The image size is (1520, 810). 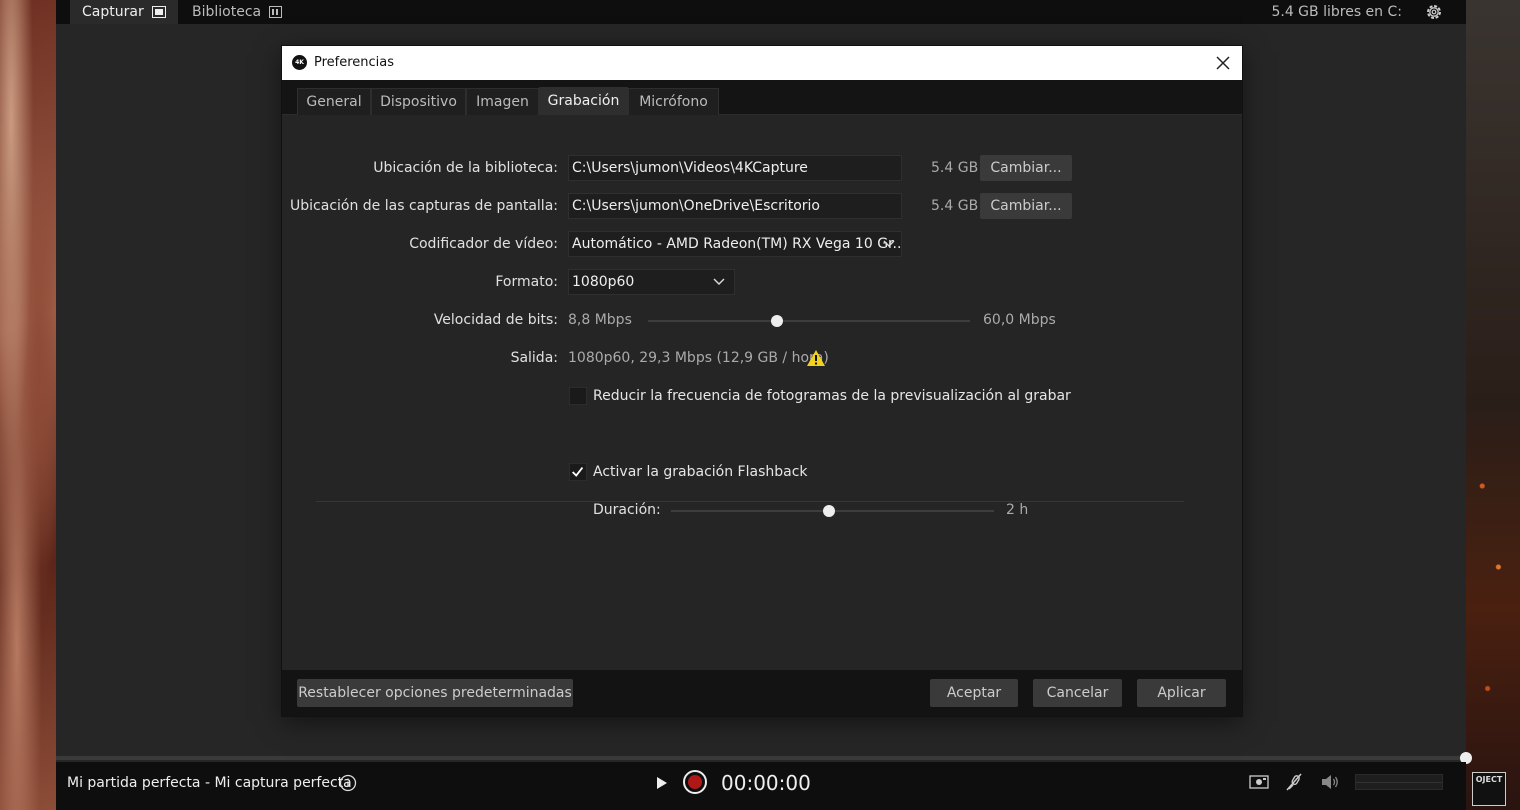 I want to click on format-label: Formato:, so click(x=526, y=282).